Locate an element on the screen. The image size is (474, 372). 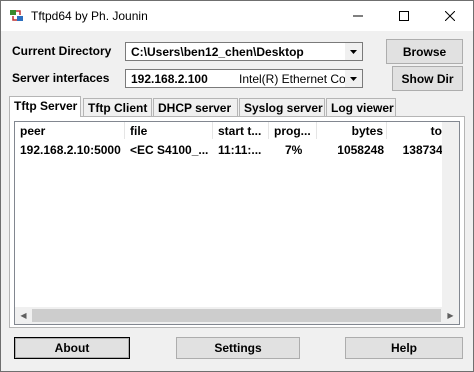
maximize-icon is located at coordinates (404, 16).